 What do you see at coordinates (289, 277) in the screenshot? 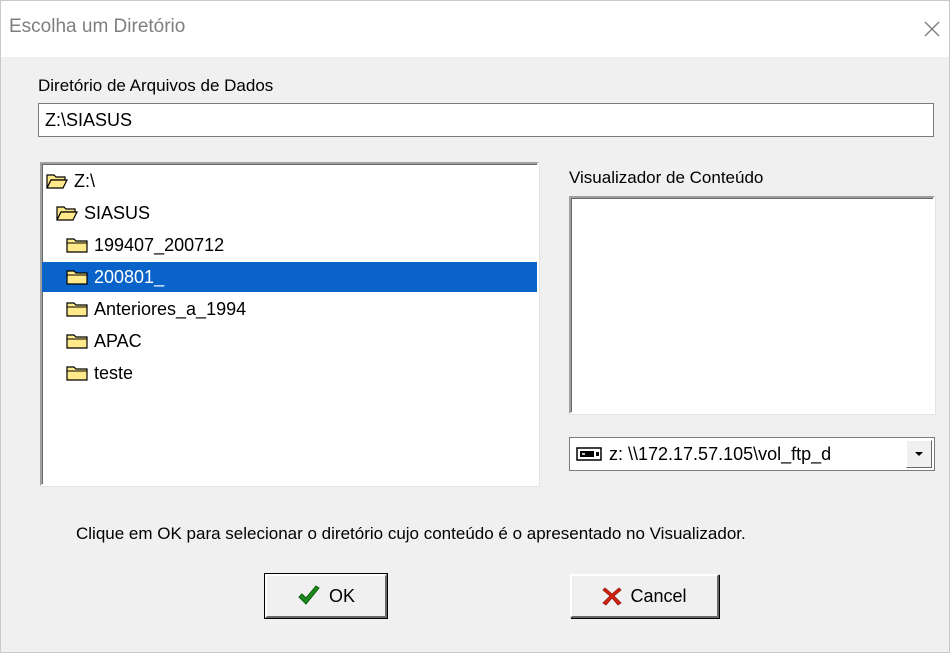
I see `tree-item: 200801_` at bounding box center [289, 277].